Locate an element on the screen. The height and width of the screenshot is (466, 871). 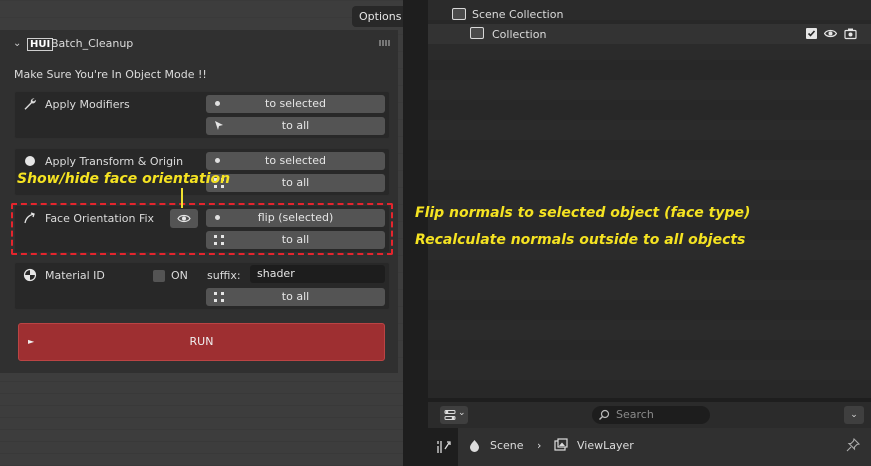
properties-tab-strip is located at coordinates (443, 447).